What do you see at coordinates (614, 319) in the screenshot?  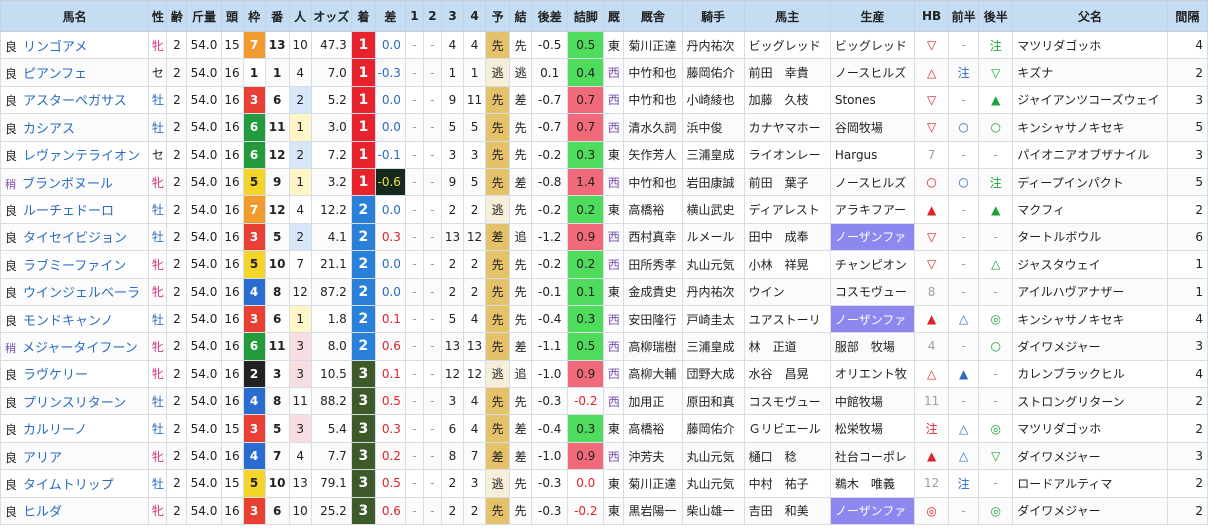 I see `region: 西` at bounding box center [614, 319].